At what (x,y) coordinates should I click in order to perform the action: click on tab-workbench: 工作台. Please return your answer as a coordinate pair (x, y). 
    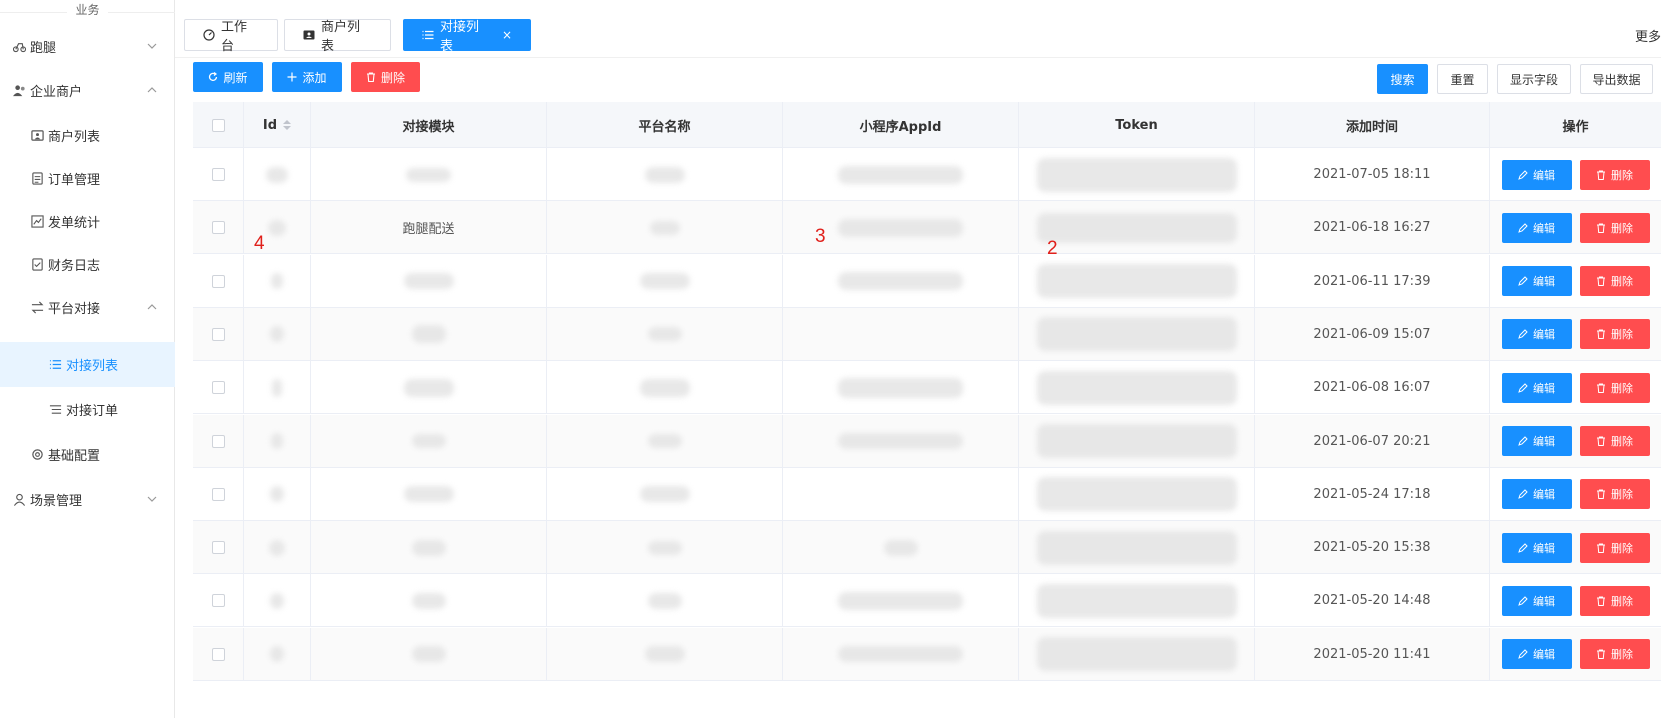
    Looking at the image, I should click on (231, 36).